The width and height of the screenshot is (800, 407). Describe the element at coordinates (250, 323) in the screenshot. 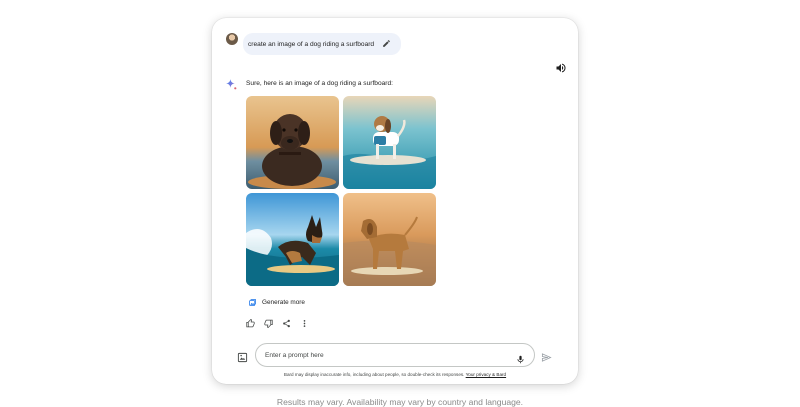

I see `thumbs-up-icon` at that location.